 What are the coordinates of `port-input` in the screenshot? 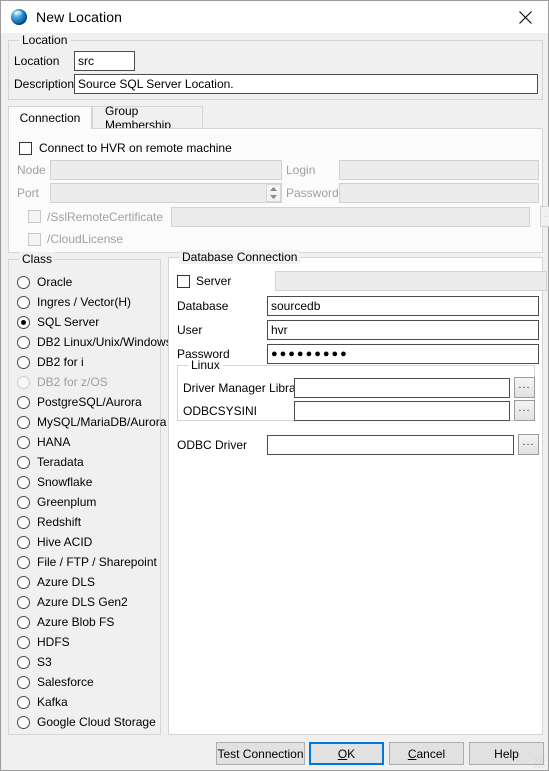 It's located at (166, 193).